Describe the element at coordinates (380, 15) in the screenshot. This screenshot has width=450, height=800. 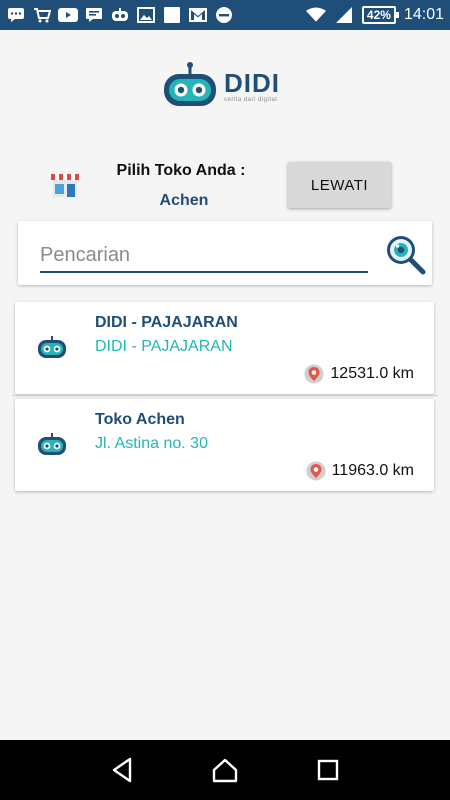
I see `battery-indicator: 42%` at that location.